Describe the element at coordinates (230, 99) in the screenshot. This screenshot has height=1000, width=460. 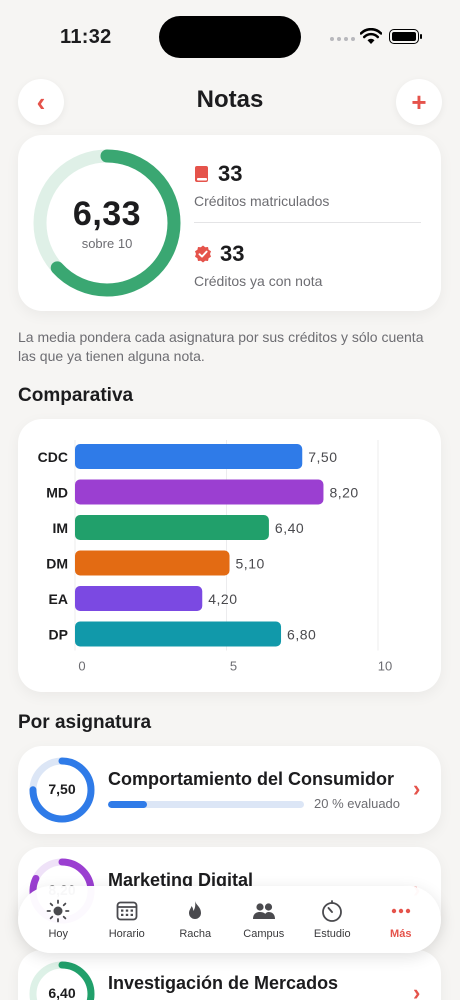
I see `page-title: Notas` at that location.